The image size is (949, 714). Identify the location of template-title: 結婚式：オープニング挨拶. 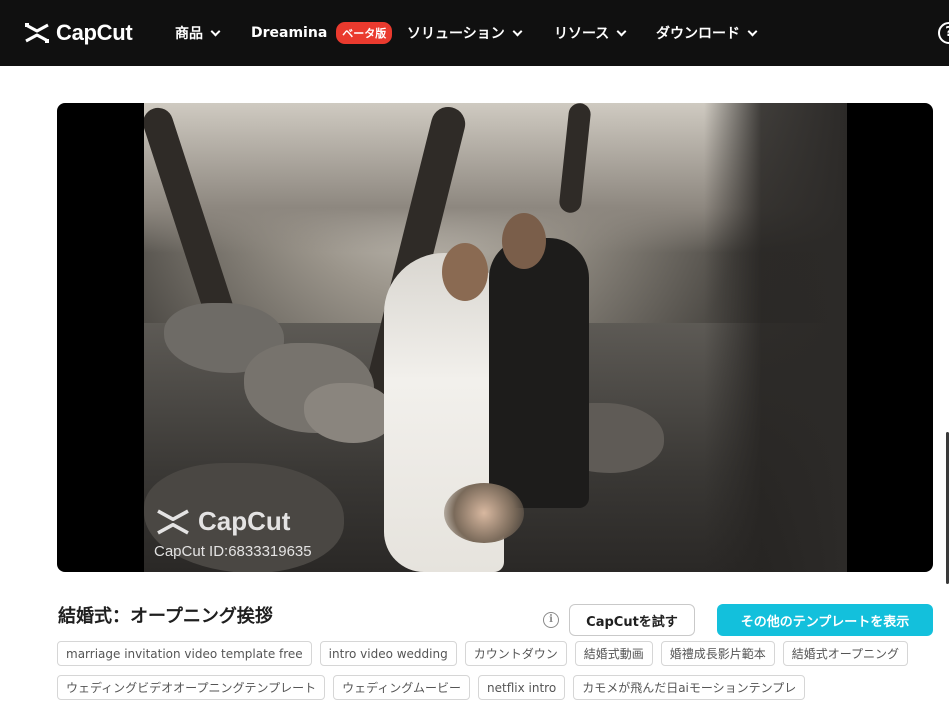
(165, 616).